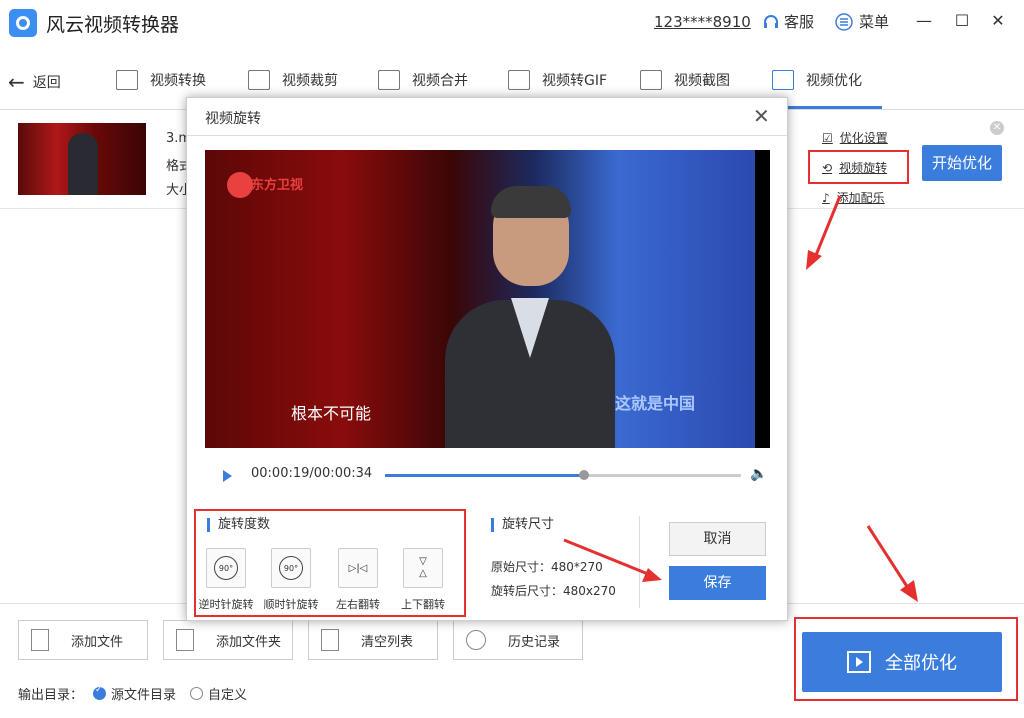 The width and height of the screenshot is (1024, 718). I want to click on tab-video-gif: 视频转GIF, so click(557, 80).